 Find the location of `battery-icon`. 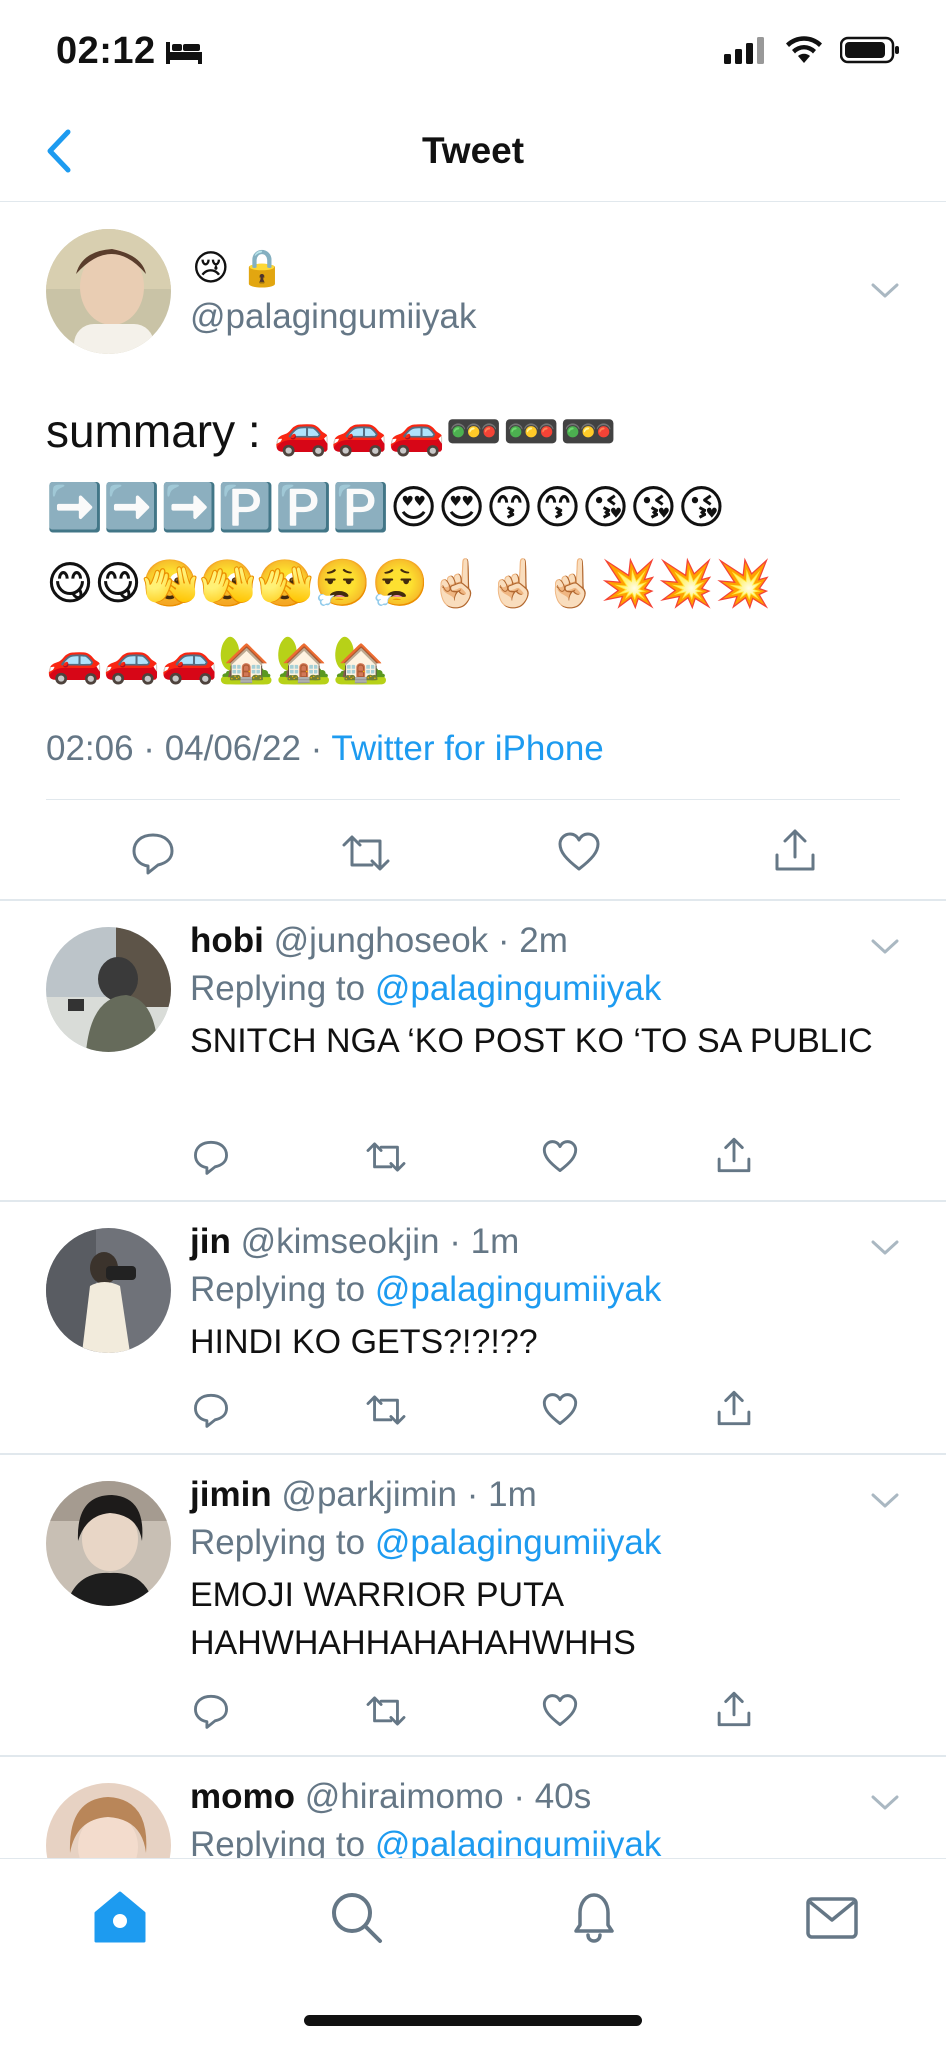

battery-icon is located at coordinates (869, 50).